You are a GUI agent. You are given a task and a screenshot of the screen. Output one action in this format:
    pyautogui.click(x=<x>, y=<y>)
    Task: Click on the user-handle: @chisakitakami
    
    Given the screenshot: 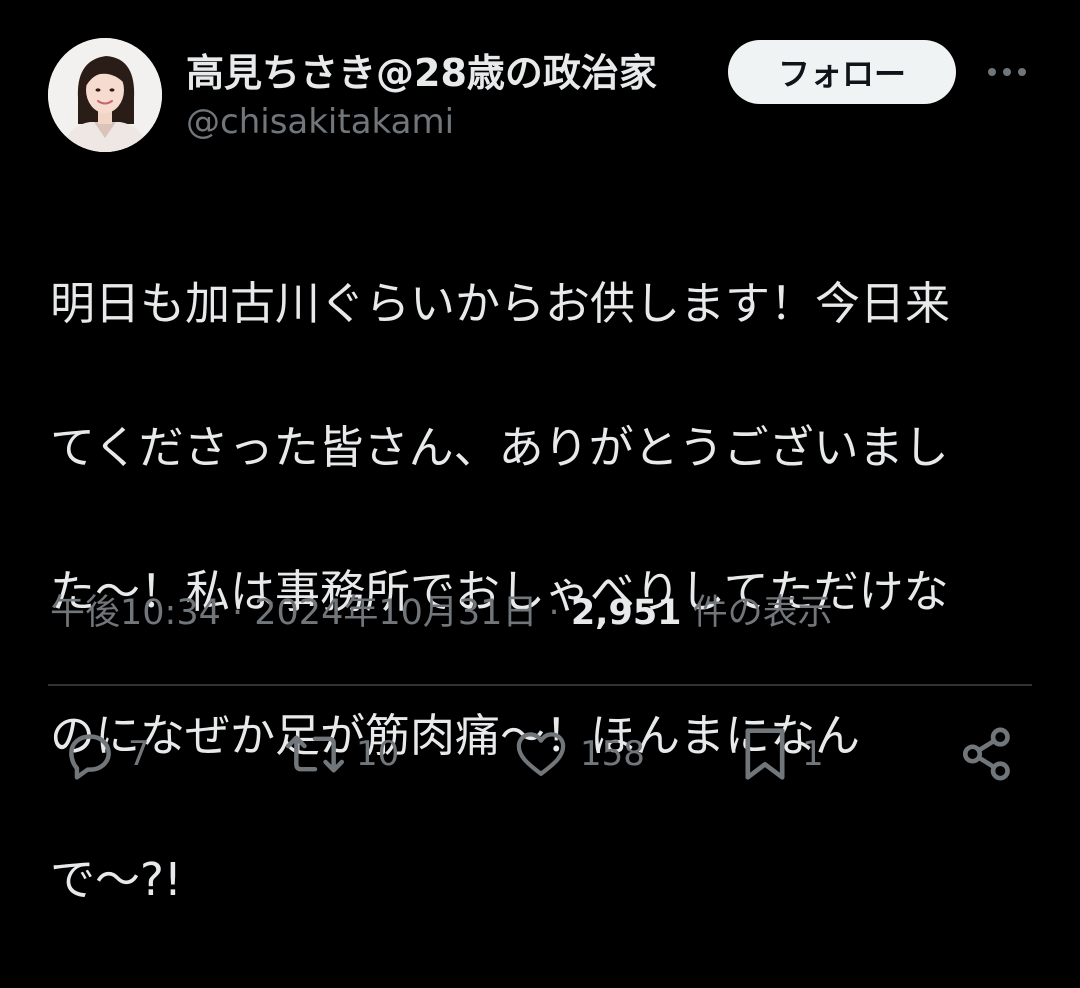 What is the action you would take?
    pyautogui.click(x=320, y=122)
    